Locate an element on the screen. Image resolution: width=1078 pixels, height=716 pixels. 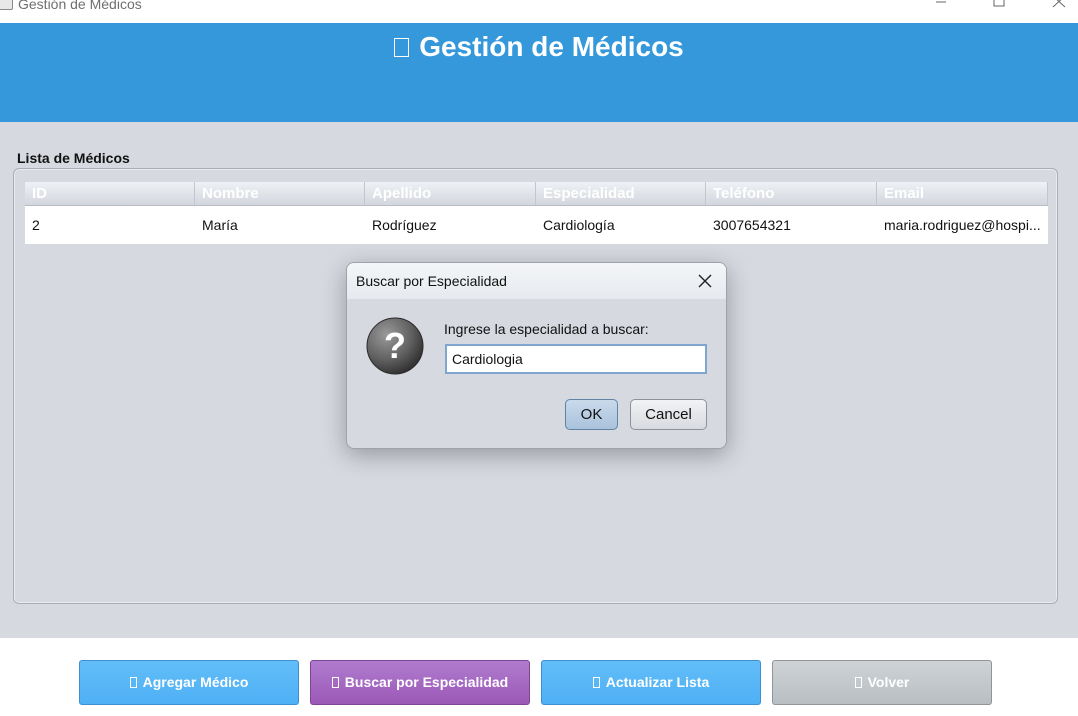
column-header-id: ID is located at coordinates (110, 193).